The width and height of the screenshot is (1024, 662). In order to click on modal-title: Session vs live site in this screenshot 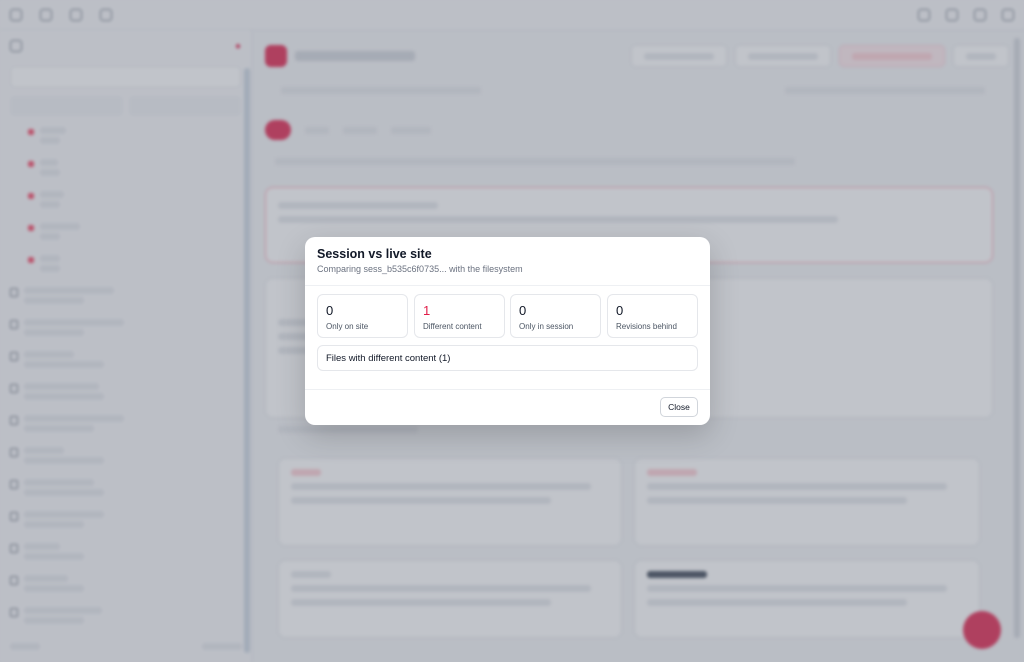, I will do `click(374, 254)`.